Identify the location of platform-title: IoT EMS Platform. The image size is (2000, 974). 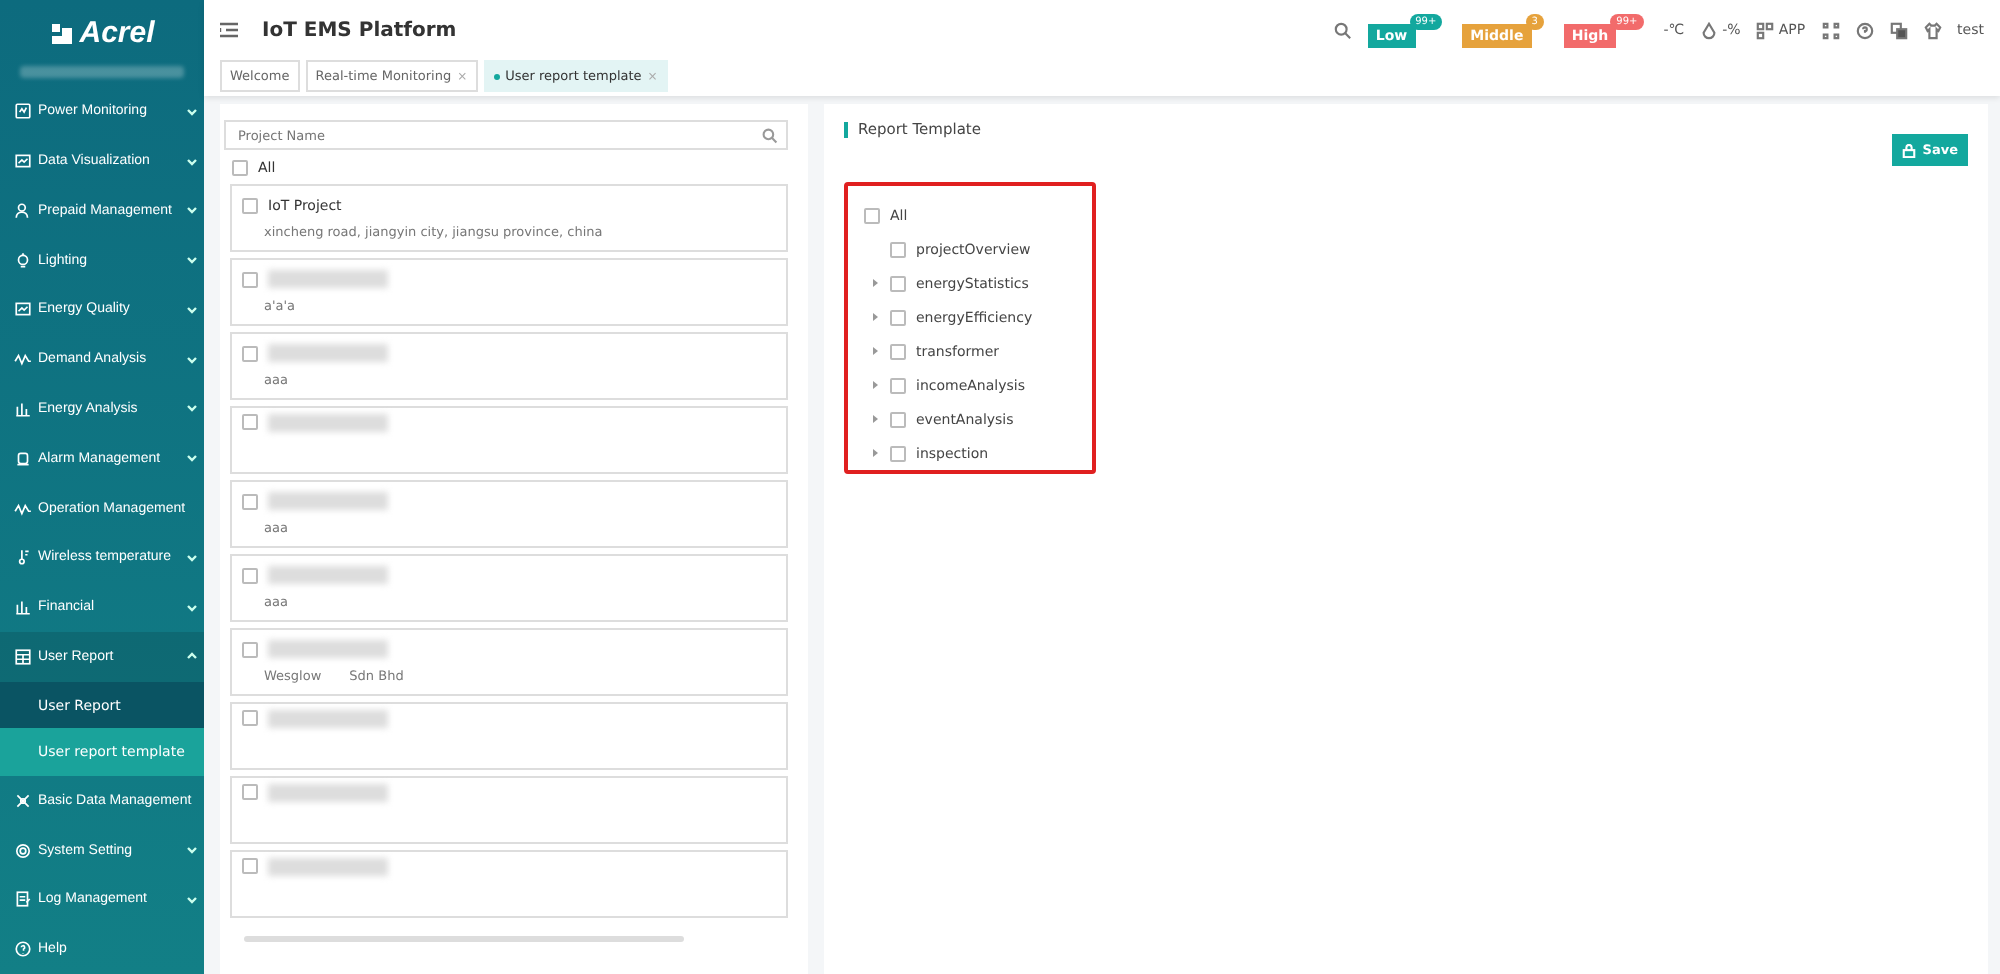
(359, 30).